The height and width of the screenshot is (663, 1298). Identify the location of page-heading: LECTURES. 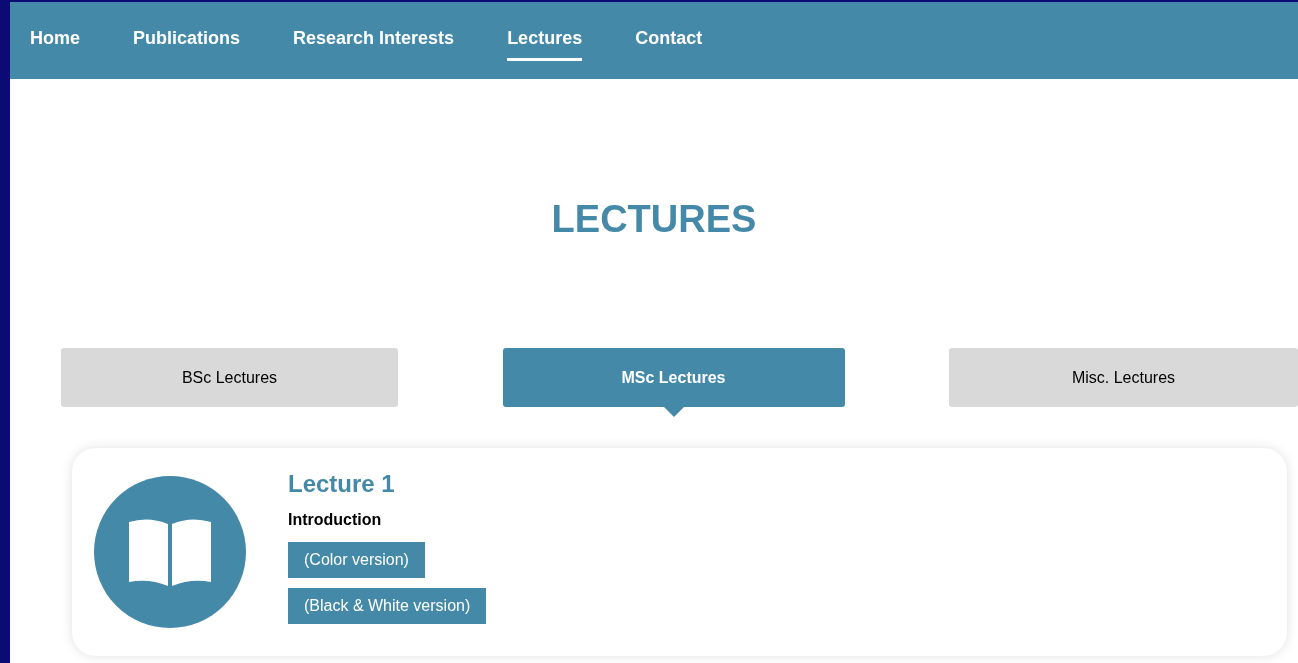
(654, 219).